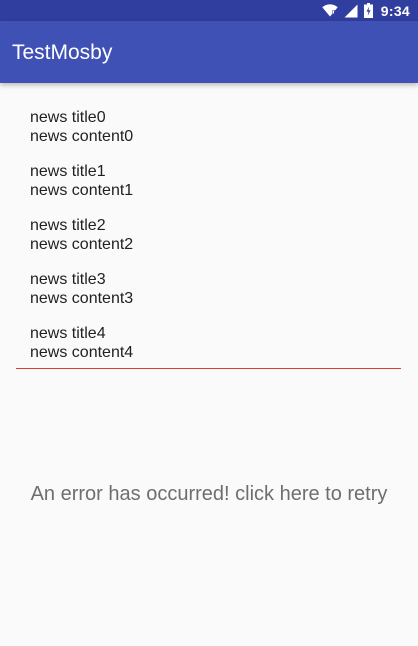 The height and width of the screenshot is (646, 418). I want to click on news-title: news title3, so click(68, 279).